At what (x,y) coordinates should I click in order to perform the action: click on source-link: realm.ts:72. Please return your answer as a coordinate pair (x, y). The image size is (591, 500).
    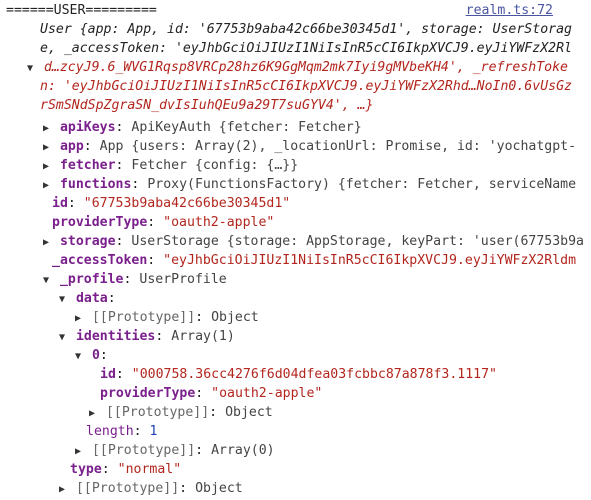
    Looking at the image, I should click on (506, 11).